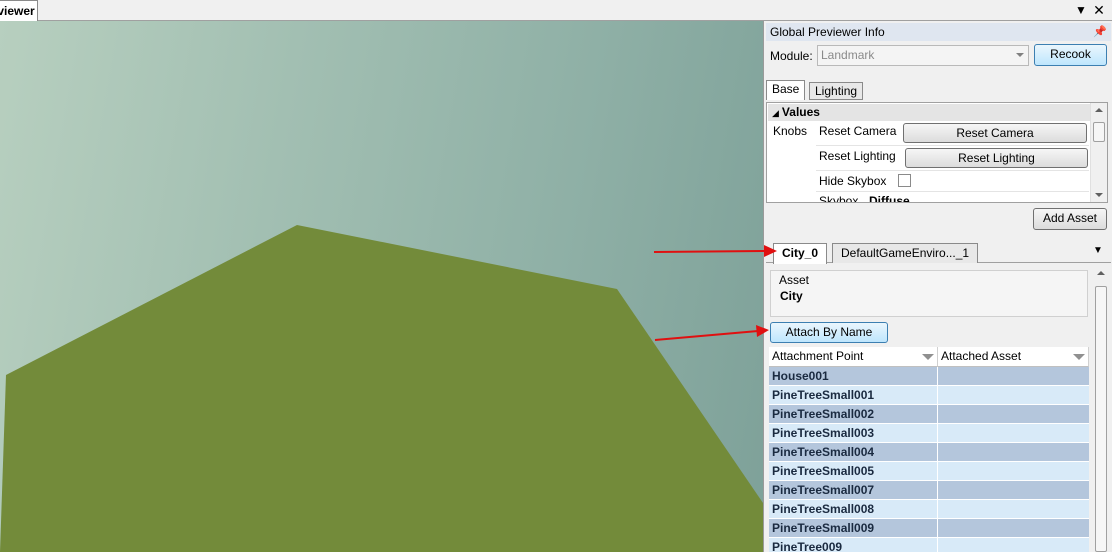 This screenshot has height=552, width=1112. What do you see at coordinates (853, 395) in the screenshot?
I see `attachment-point-cell: PineTreeSmall001` at bounding box center [853, 395].